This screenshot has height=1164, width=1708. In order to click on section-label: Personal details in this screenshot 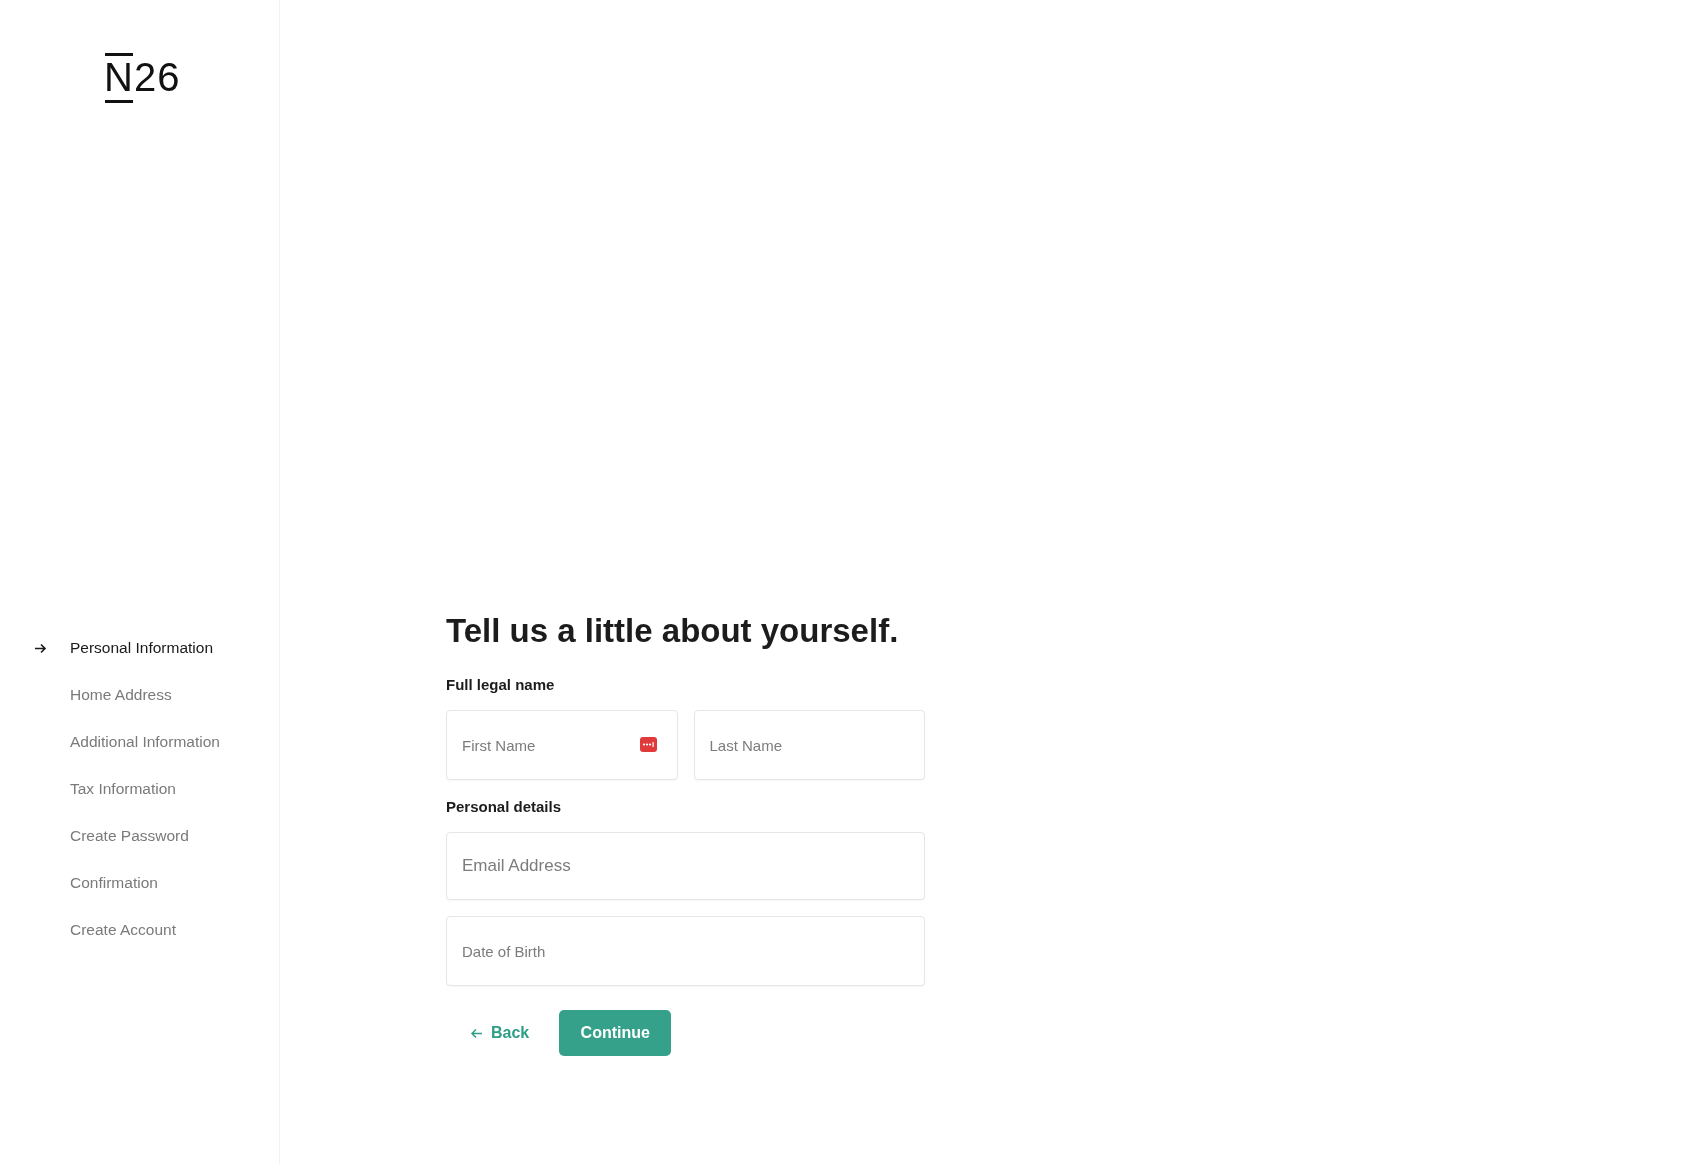, I will do `click(504, 806)`.